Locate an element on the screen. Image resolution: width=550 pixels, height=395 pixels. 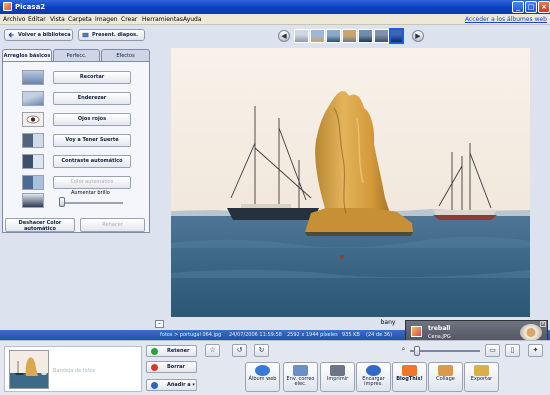
slideshow-label: Present. diapos. is located at coordinates (115, 35).